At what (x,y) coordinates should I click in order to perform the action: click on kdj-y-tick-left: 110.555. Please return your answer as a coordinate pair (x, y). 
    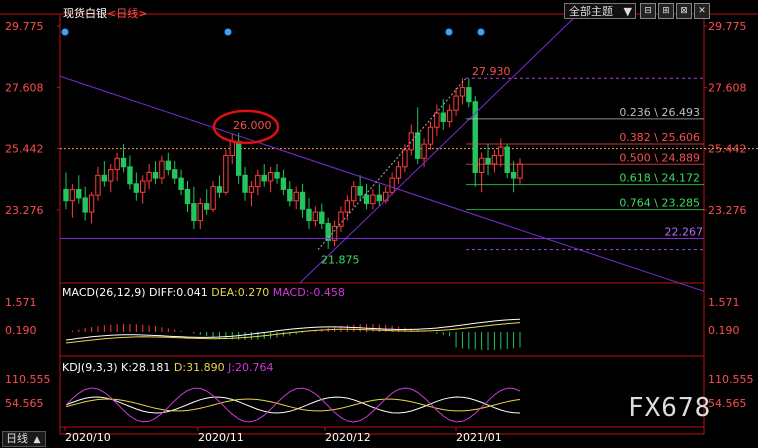
    Looking at the image, I should click on (28, 379).